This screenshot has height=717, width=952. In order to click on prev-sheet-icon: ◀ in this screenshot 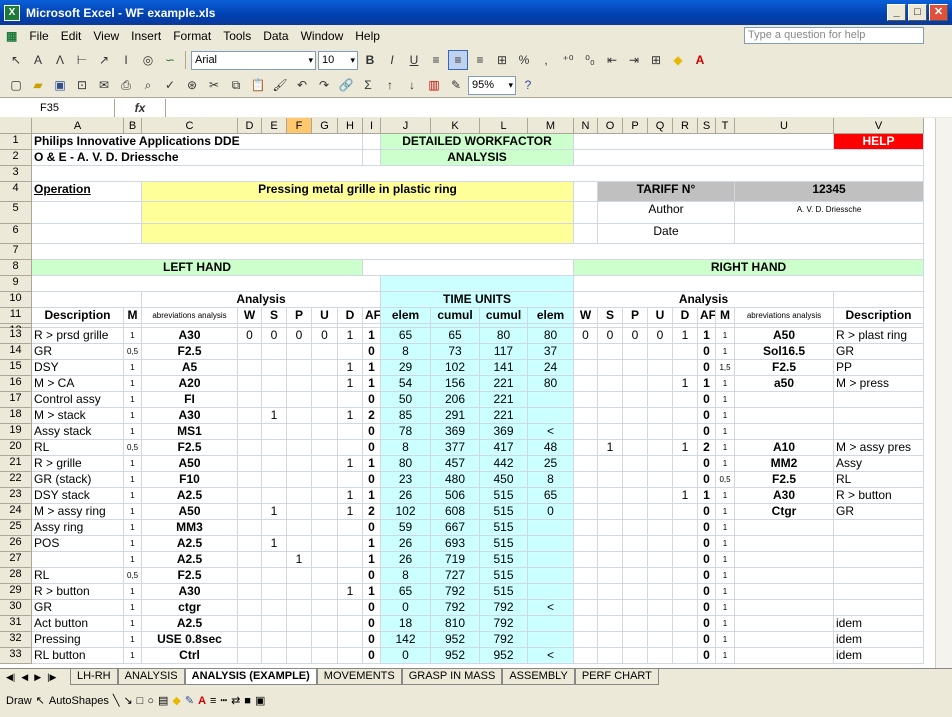, I will do `click(24, 677)`.